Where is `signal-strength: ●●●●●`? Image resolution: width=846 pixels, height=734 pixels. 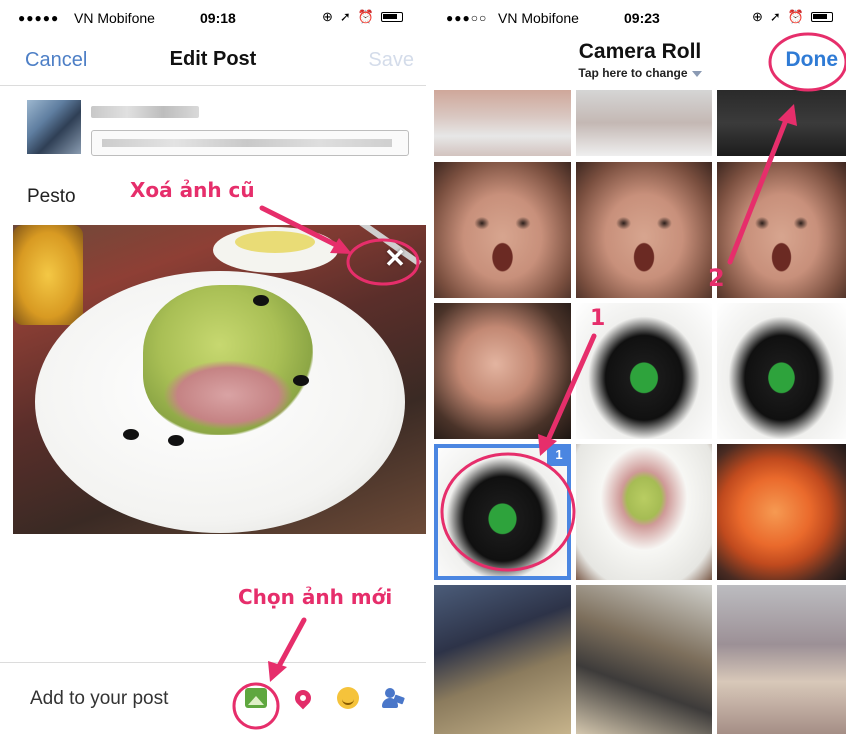
signal-strength: ●●●●● is located at coordinates (39, 18).